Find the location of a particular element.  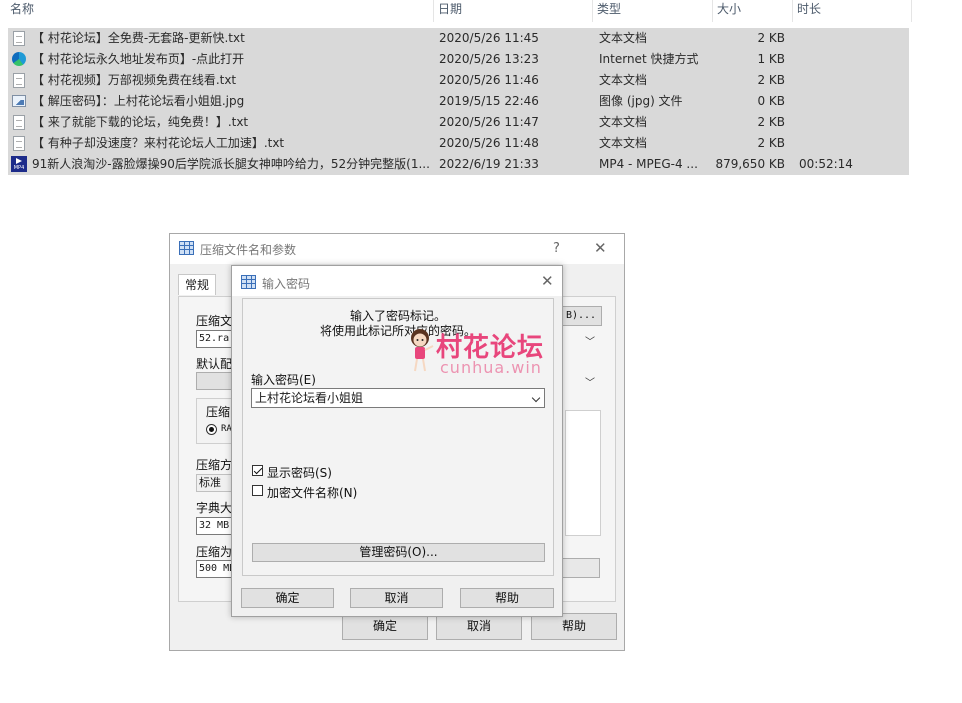

password-label: 输入密码(E) is located at coordinates (283, 380).